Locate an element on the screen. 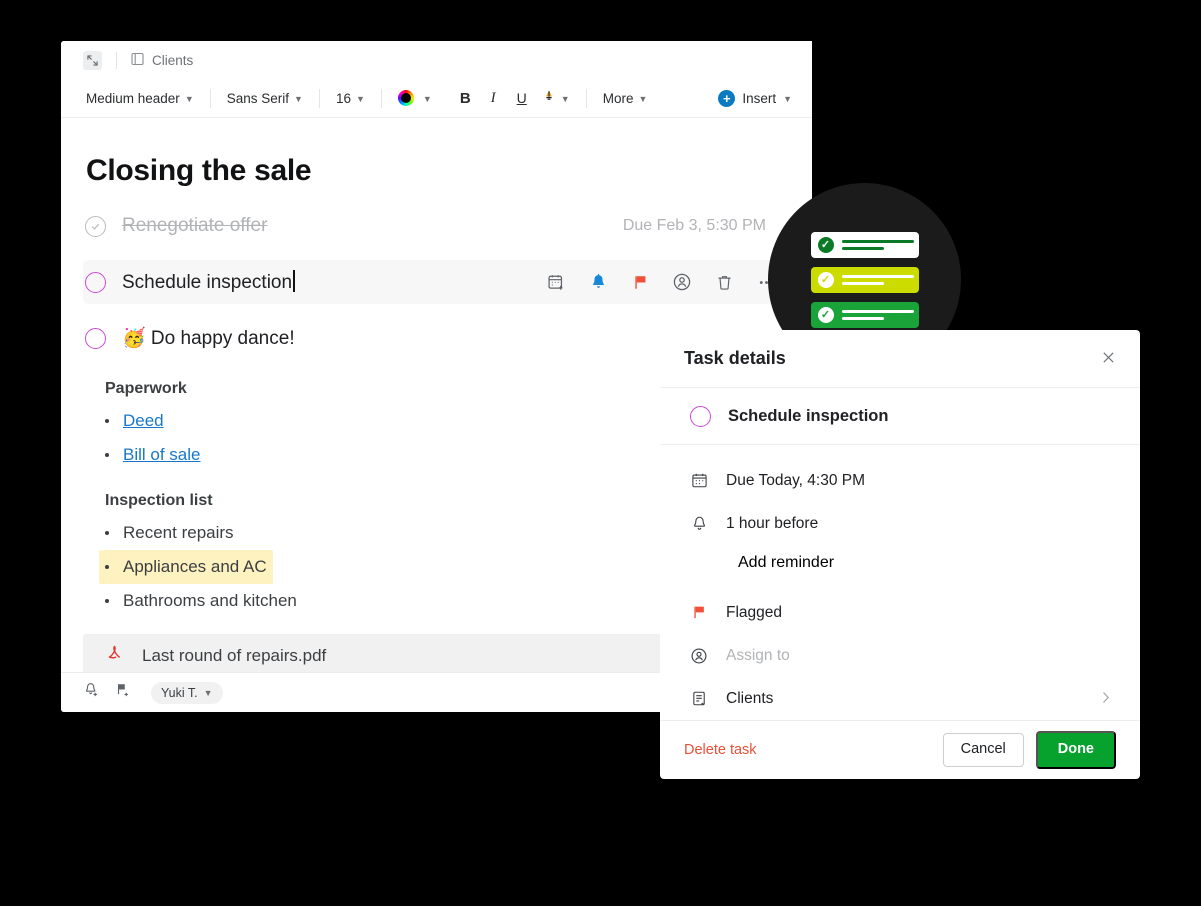  link-deed: Deed is located at coordinates (143, 421).